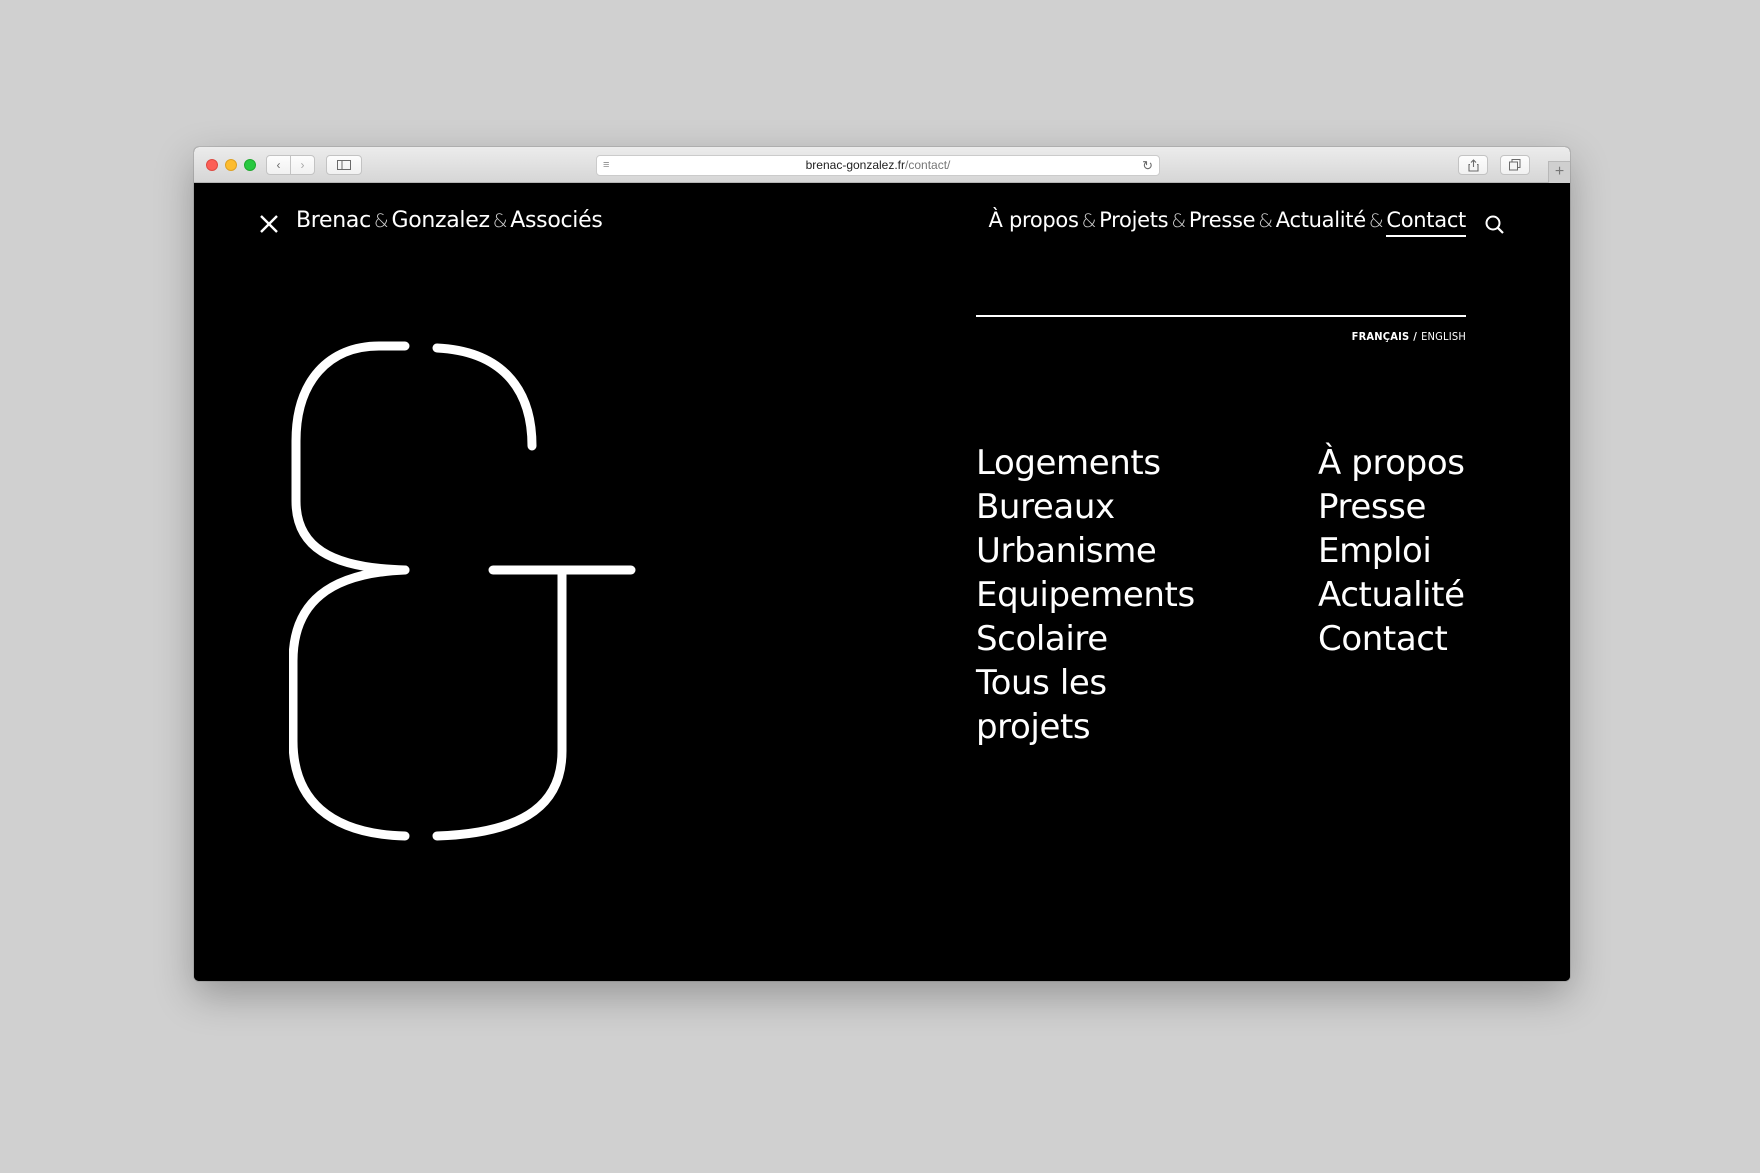 The height and width of the screenshot is (1173, 1760). I want to click on reader-icon: ≡, so click(606, 165).